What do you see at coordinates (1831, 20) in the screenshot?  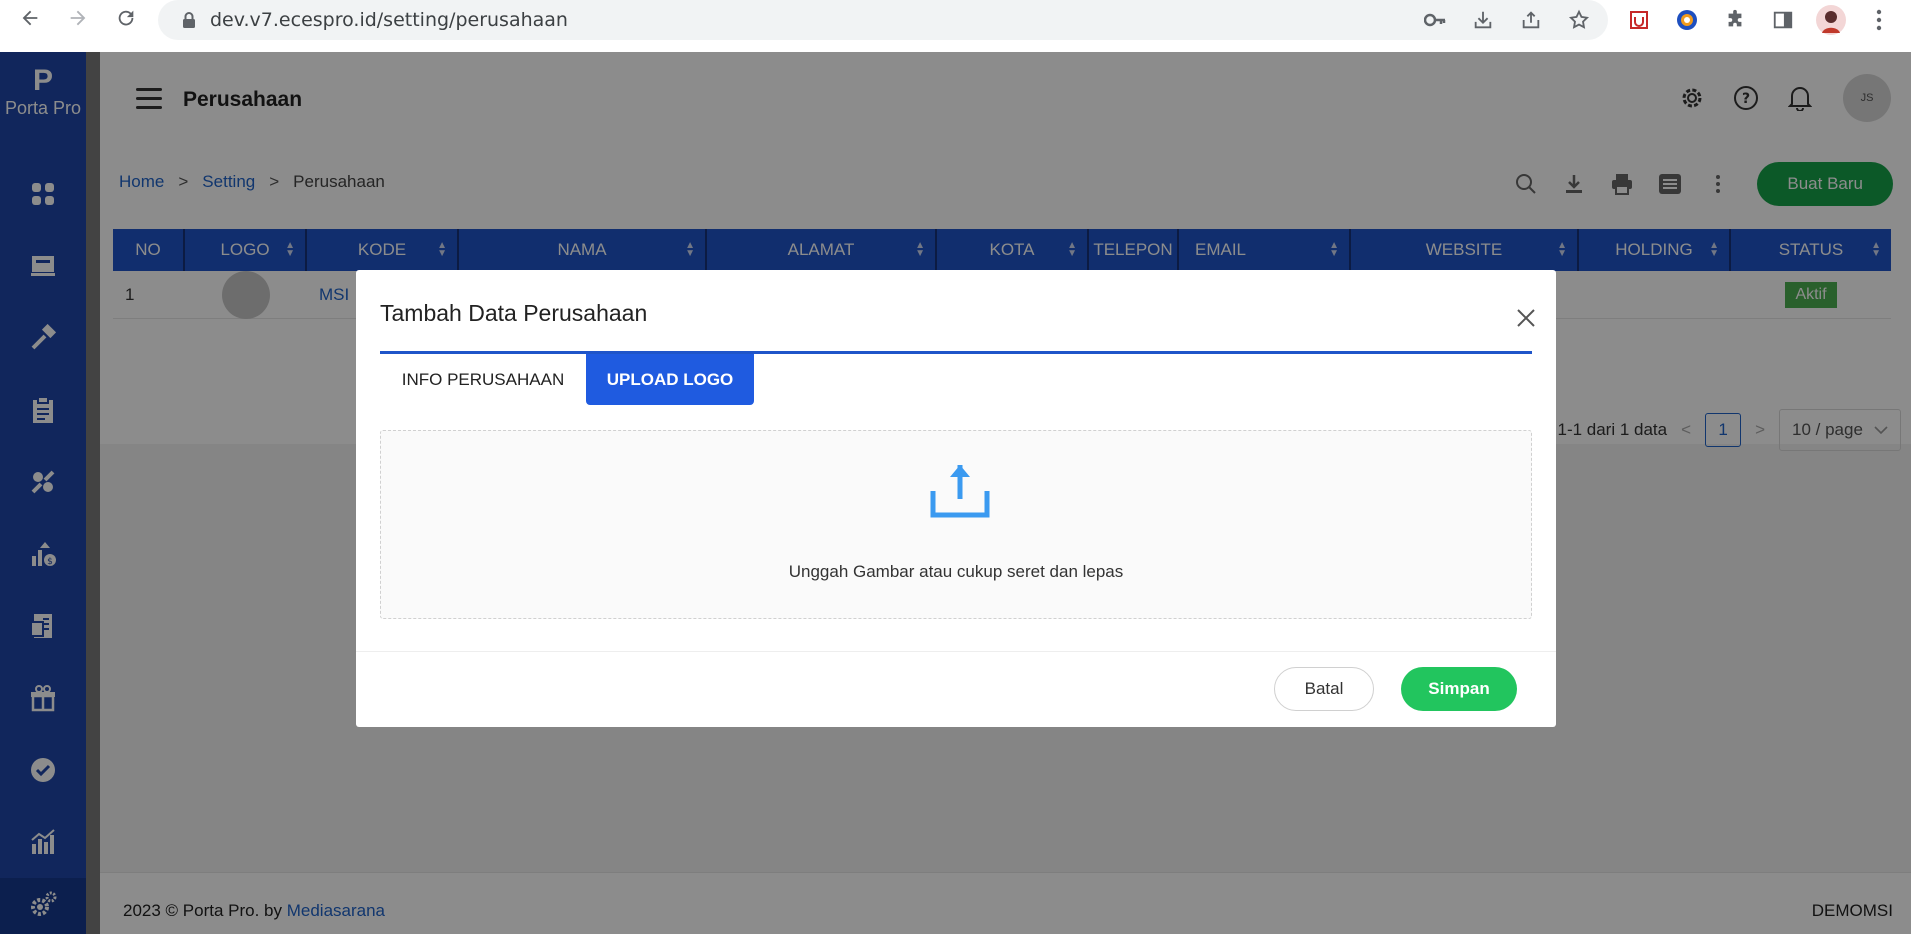 I see `profile-avatar-icon` at bounding box center [1831, 20].